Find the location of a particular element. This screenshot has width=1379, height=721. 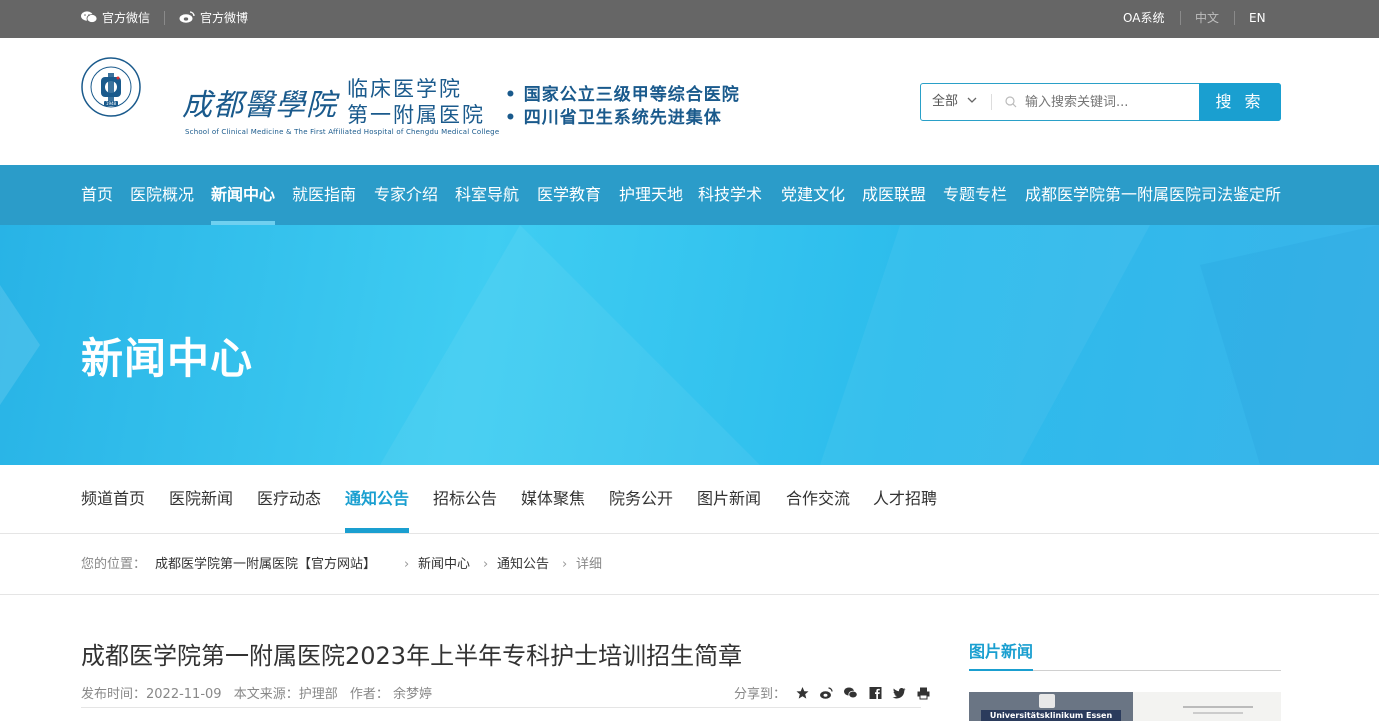

tagline-1: • 国家公立三级甲等综合医院 is located at coordinates (622, 95).